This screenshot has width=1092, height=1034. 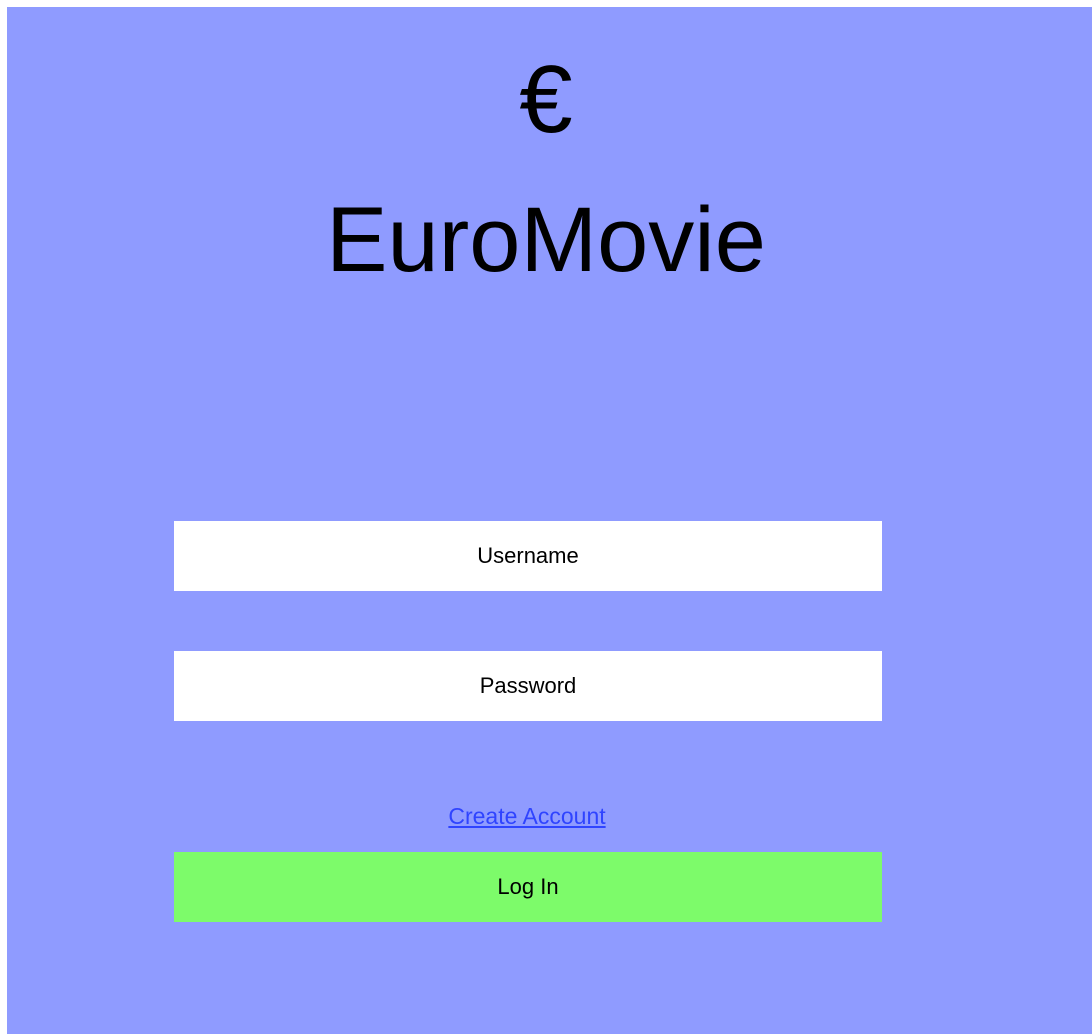 I want to click on euro-sign-icon: €, so click(x=546, y=99).